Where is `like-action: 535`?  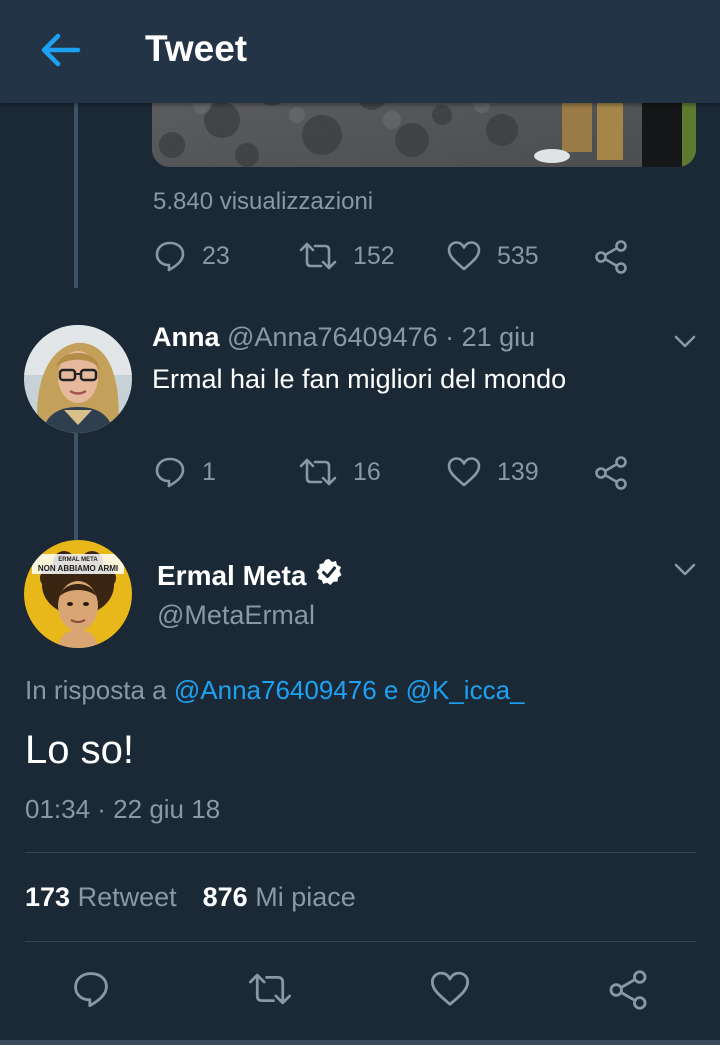 like-action: 535 is located at coordinates (493, 256).